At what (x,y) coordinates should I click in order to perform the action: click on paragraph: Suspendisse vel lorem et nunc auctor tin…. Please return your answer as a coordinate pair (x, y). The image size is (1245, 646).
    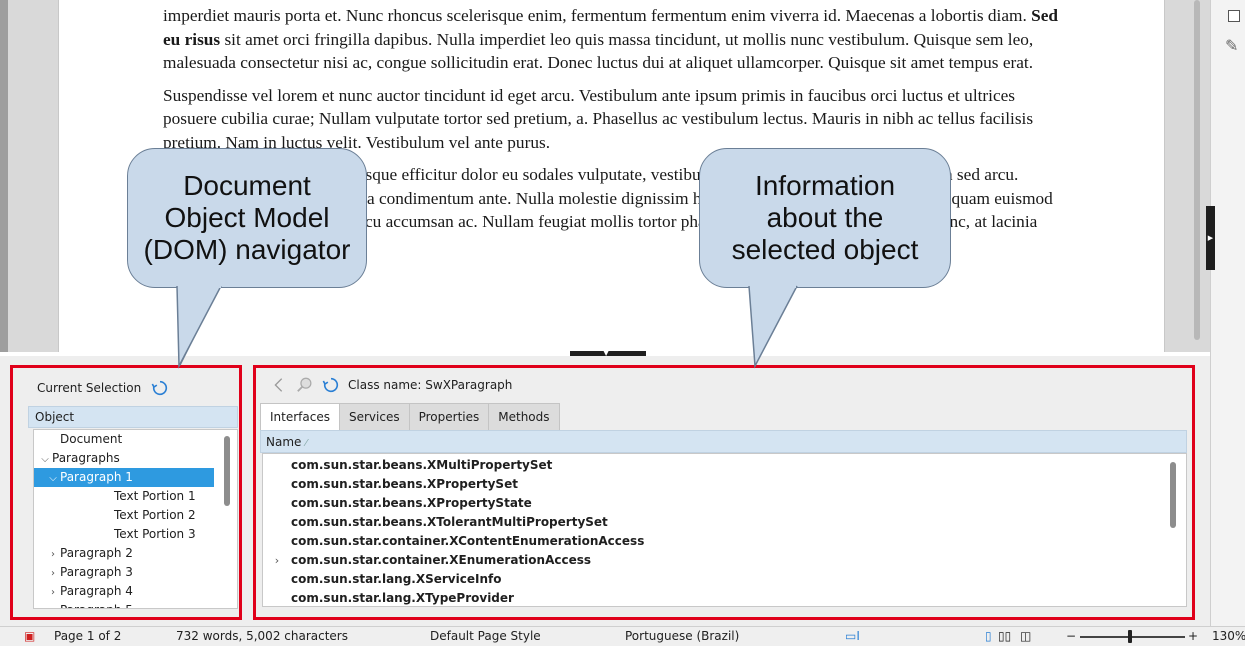
    Looking at the image, I should click on (613, 119).